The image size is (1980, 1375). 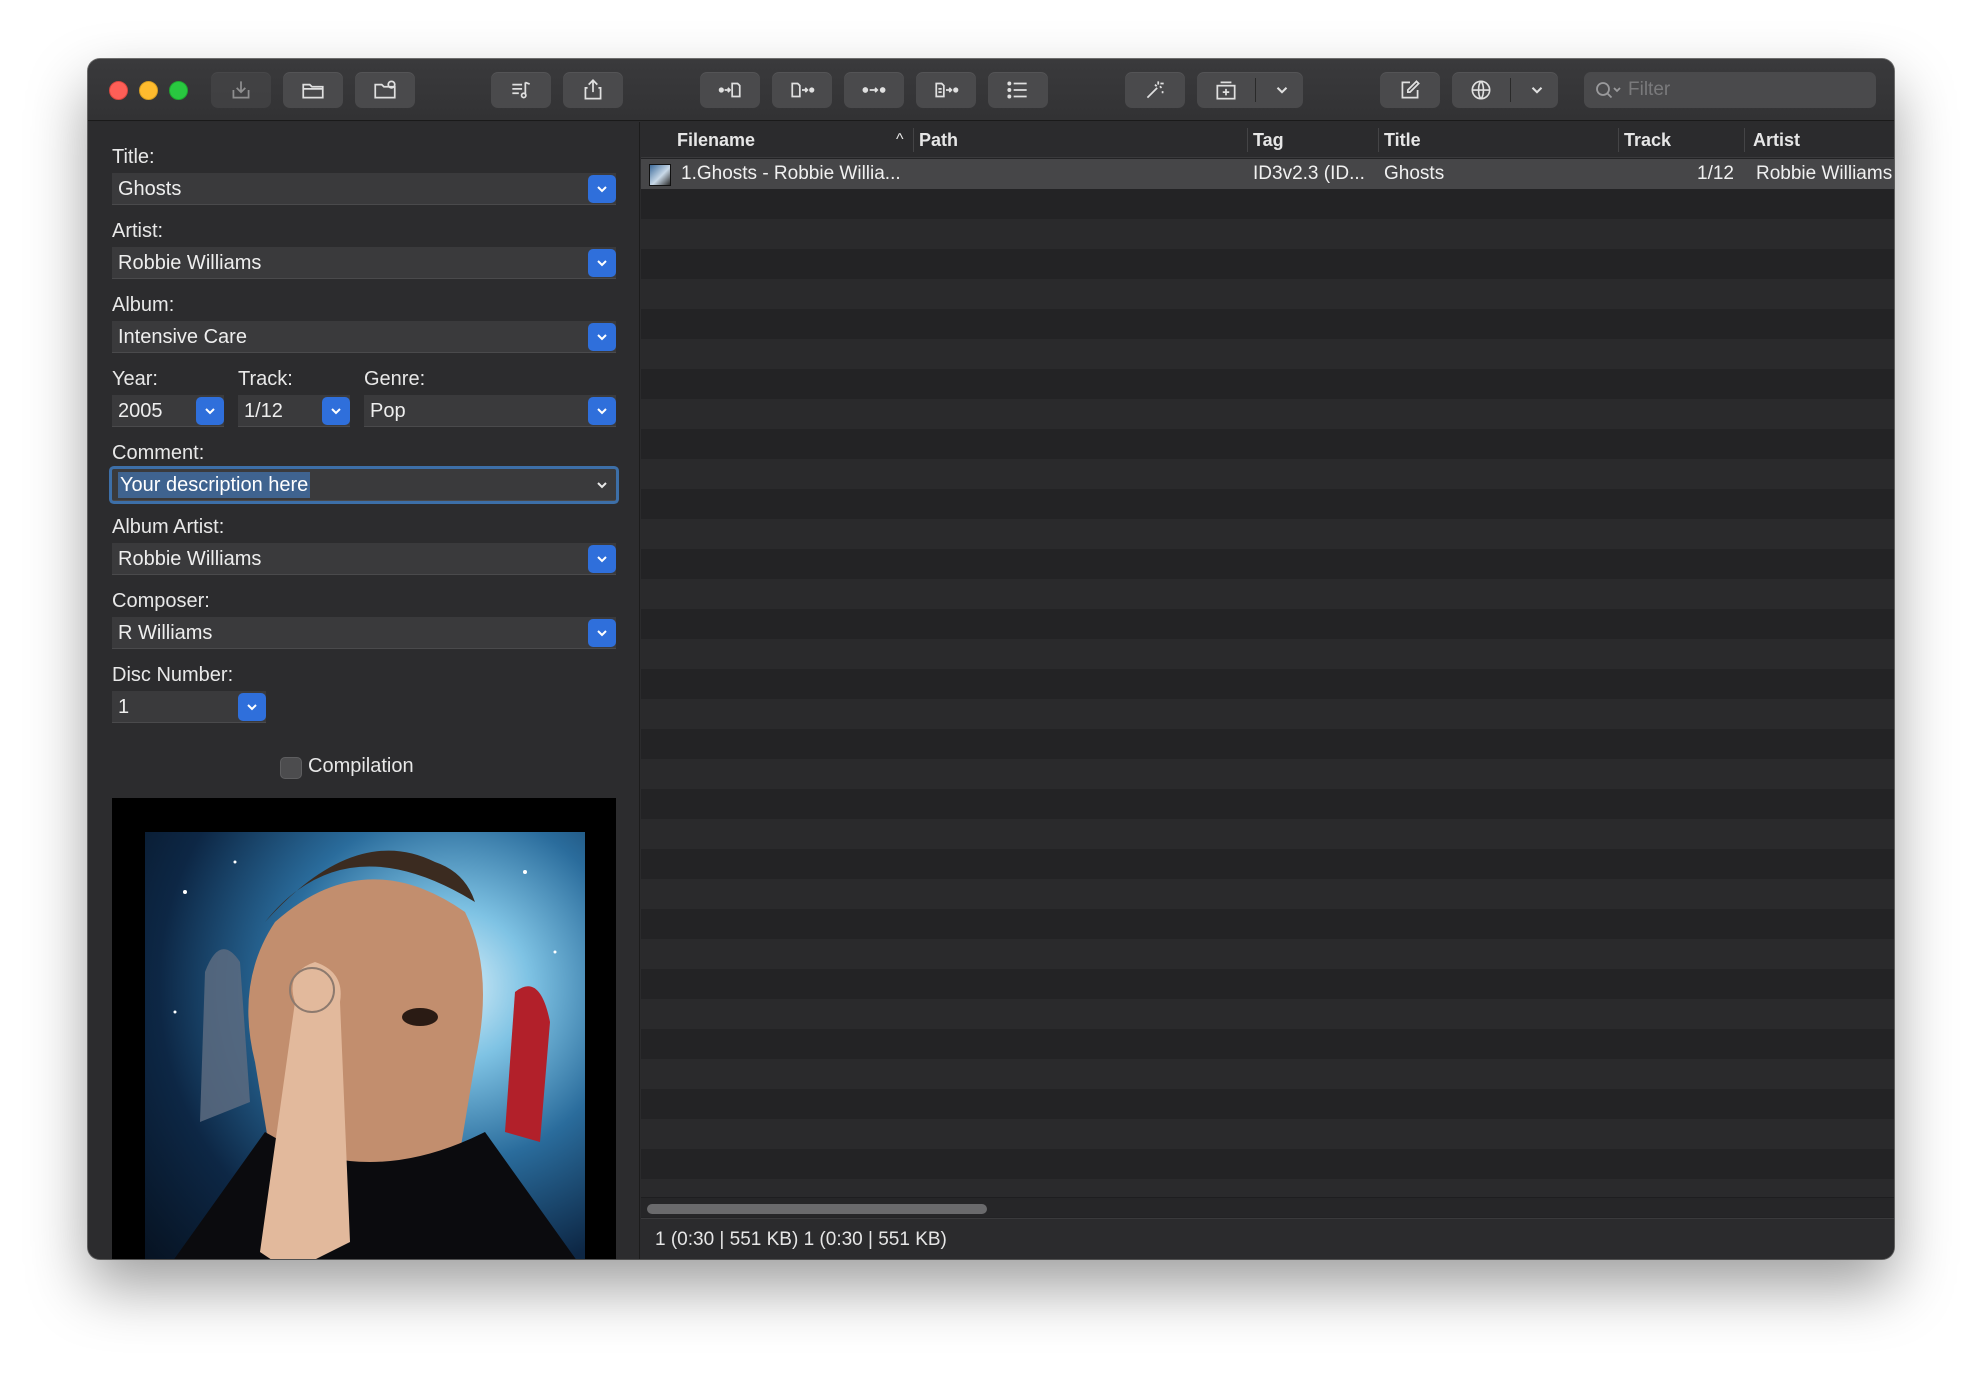 What do you see at coordinates (161, 601) in the screenshot?
I see `composer-label: Composer:` at bounding box center [161, 601].